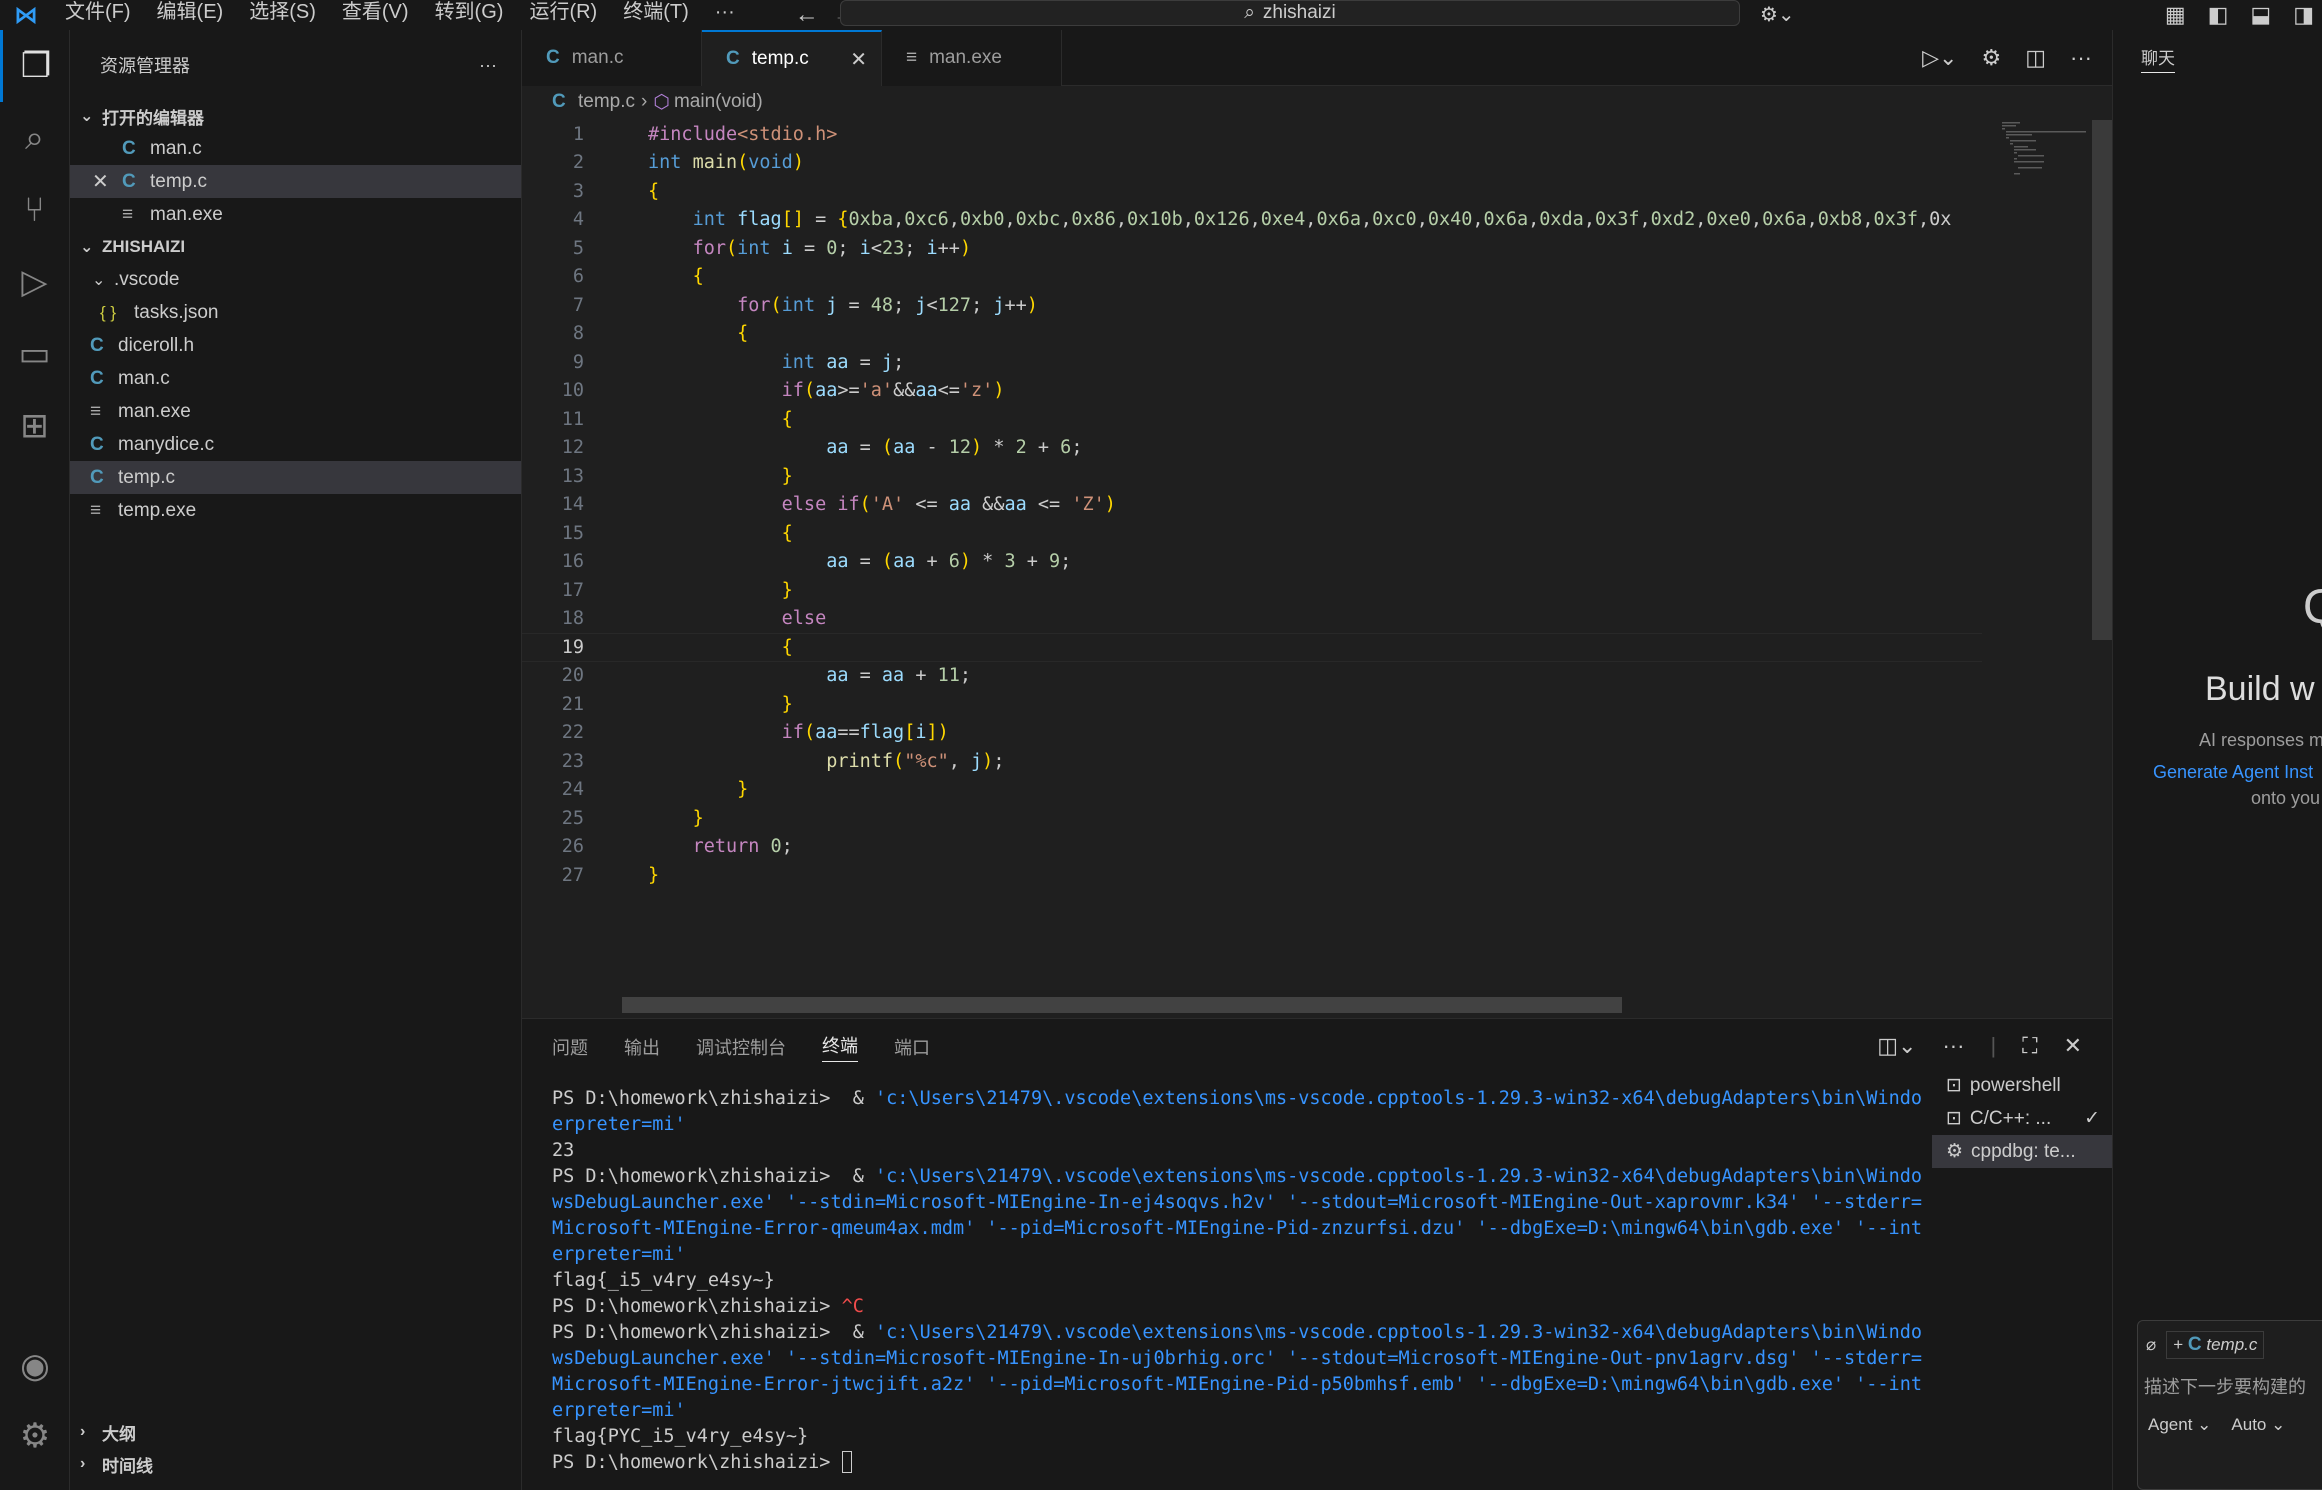 The height and width of the screenshot is (1490, 2322). I want to click on run-debug-icon: ▷, so click(34, 282).